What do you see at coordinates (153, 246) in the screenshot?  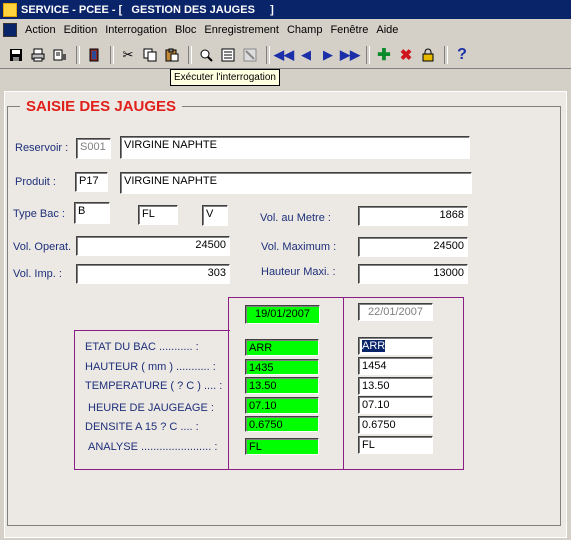 I see `vol-operat-field: 24500` at bounding box center [153, 246].